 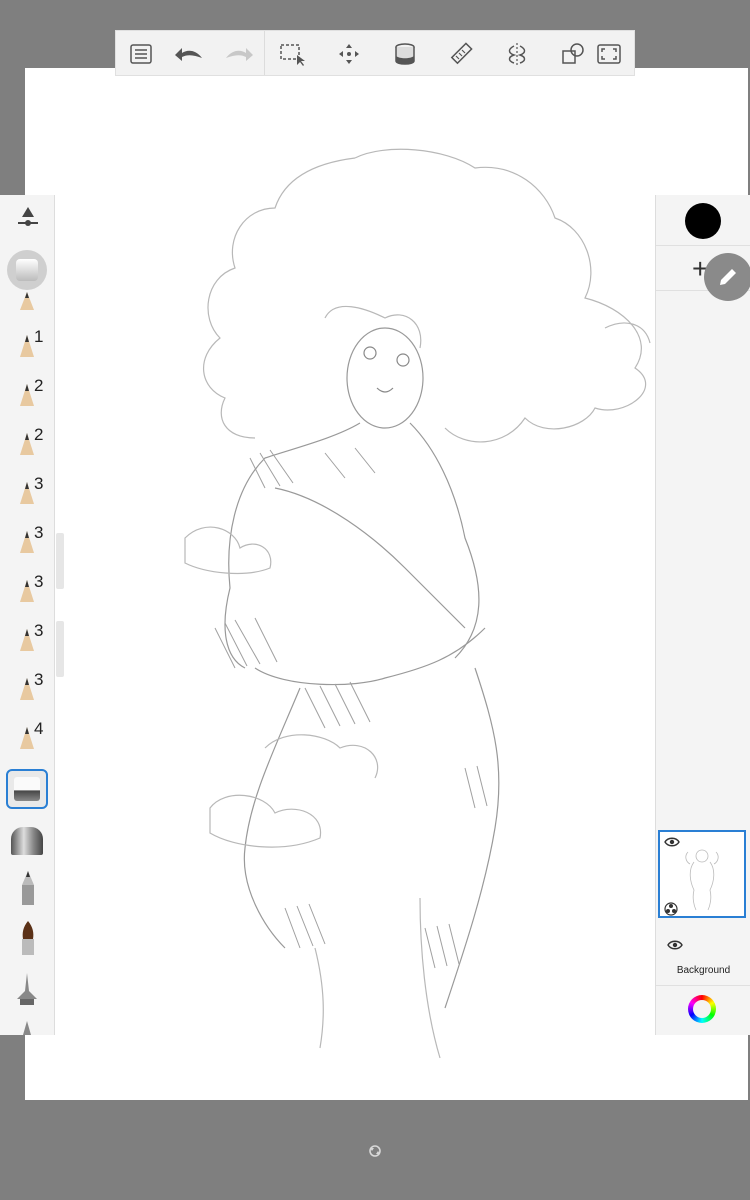 What do you see at coordinates (27, 841) in the screenshot?
I see `soft-eraser-icon` at bounding box center [27, 841].